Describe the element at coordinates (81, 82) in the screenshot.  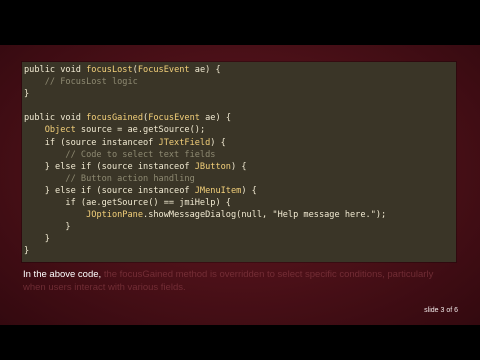
I see `code-token: // FocusLost logic` at that location.